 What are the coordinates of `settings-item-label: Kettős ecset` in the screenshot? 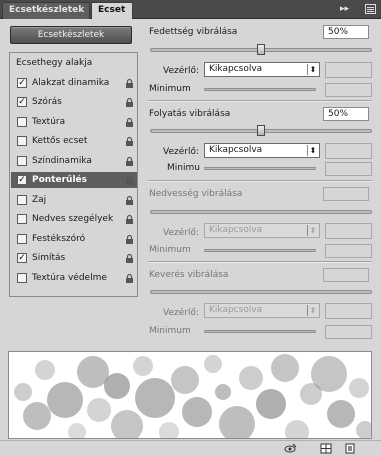 It's located at (60, 141).